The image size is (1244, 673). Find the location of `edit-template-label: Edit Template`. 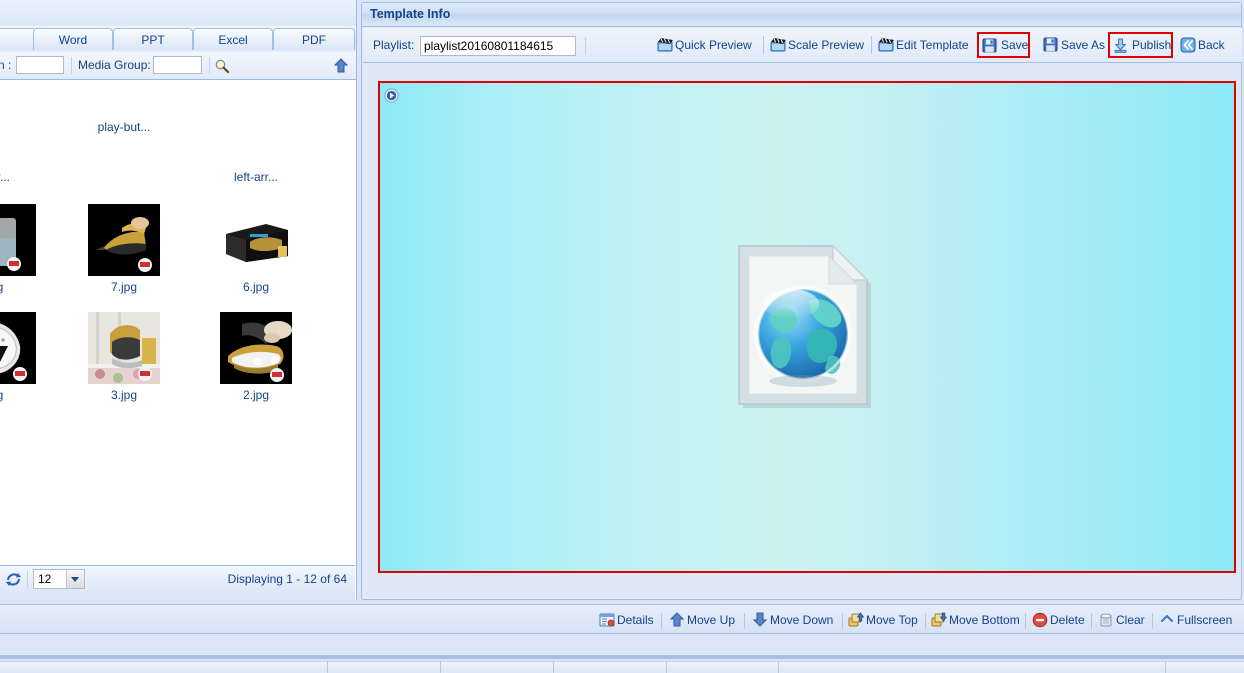

edit-template-label: Edit Template is located at coordinates (932, 45).